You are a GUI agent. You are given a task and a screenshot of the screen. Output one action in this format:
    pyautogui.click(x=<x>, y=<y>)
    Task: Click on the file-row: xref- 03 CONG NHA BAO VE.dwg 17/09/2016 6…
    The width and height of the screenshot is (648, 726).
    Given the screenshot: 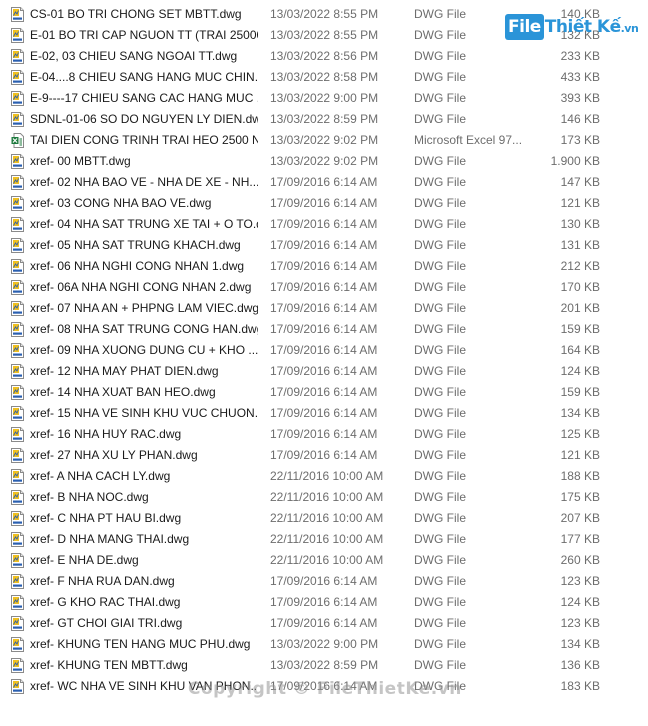 What is the action you would take?
    pyautogui.click(x=324, y=203)
    